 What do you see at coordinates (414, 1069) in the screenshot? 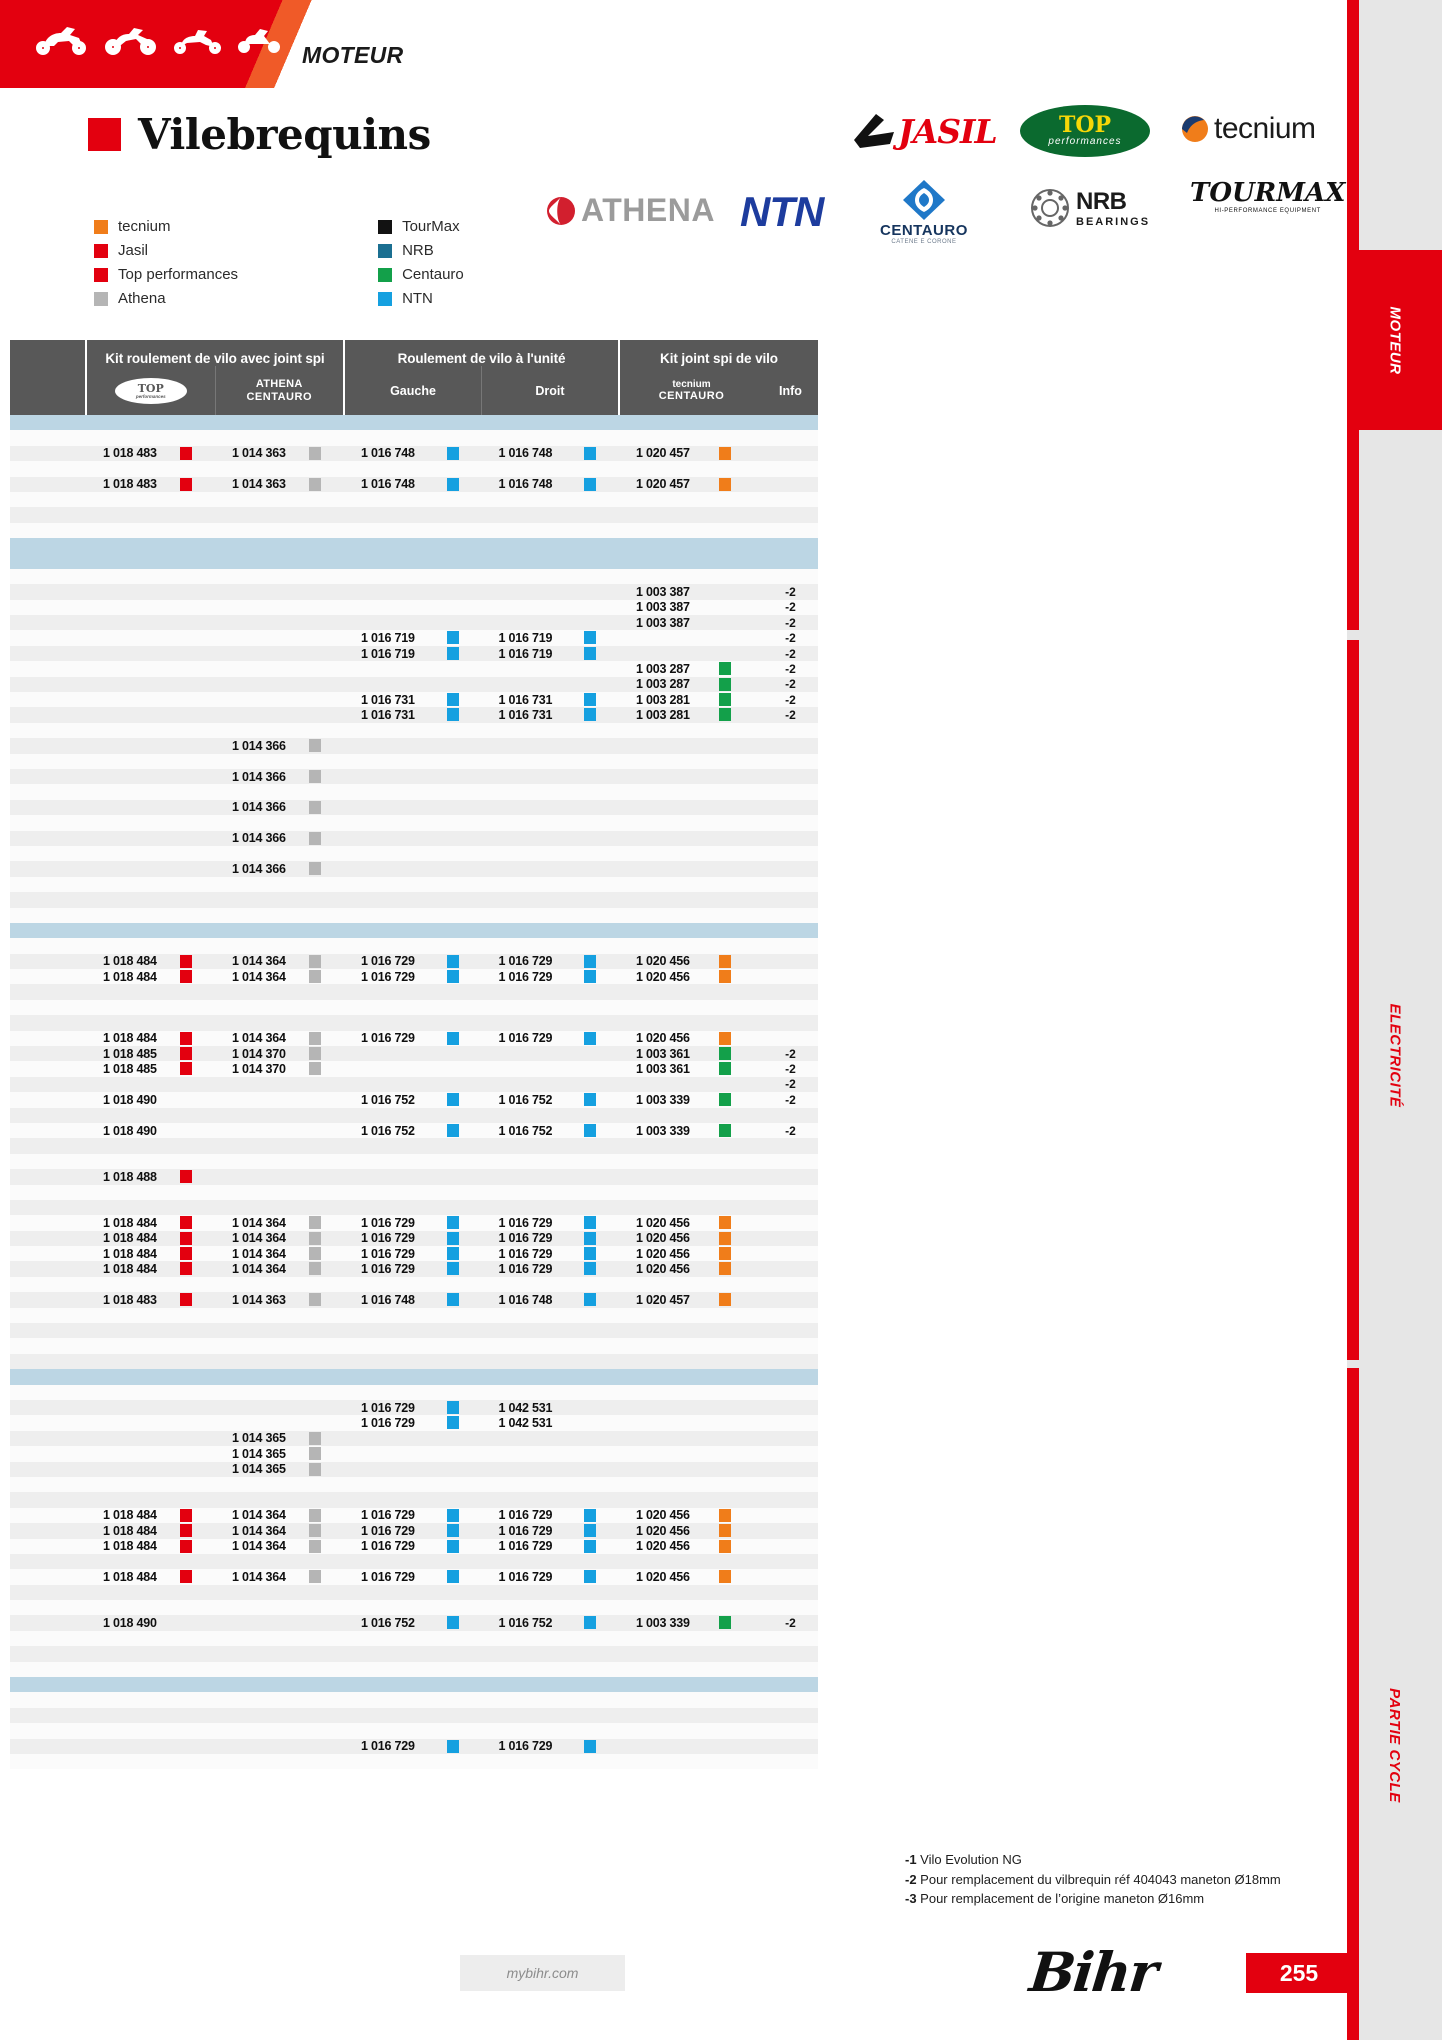
I see `table-row: 1 018 485 1 014 370 1 003 361 -2` at bounding box center [414, 1069].